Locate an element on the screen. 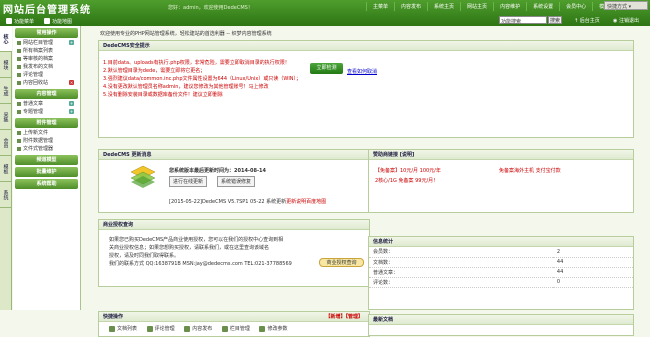 The width and height of the screenshot is (650, 337). license-query-button: 商业授权查询 is located at coordinates (341, 262).